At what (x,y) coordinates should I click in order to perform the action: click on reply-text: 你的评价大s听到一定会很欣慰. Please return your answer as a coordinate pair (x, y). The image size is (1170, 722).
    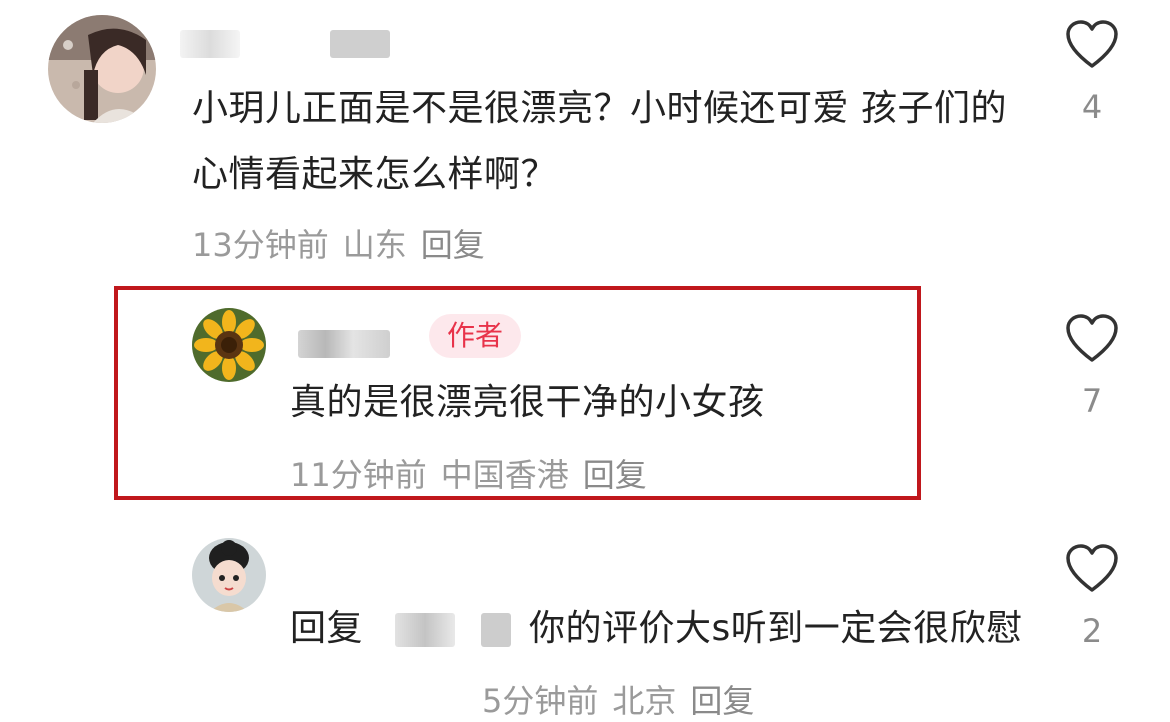
    Looking at the image, I should click on (775, 628).